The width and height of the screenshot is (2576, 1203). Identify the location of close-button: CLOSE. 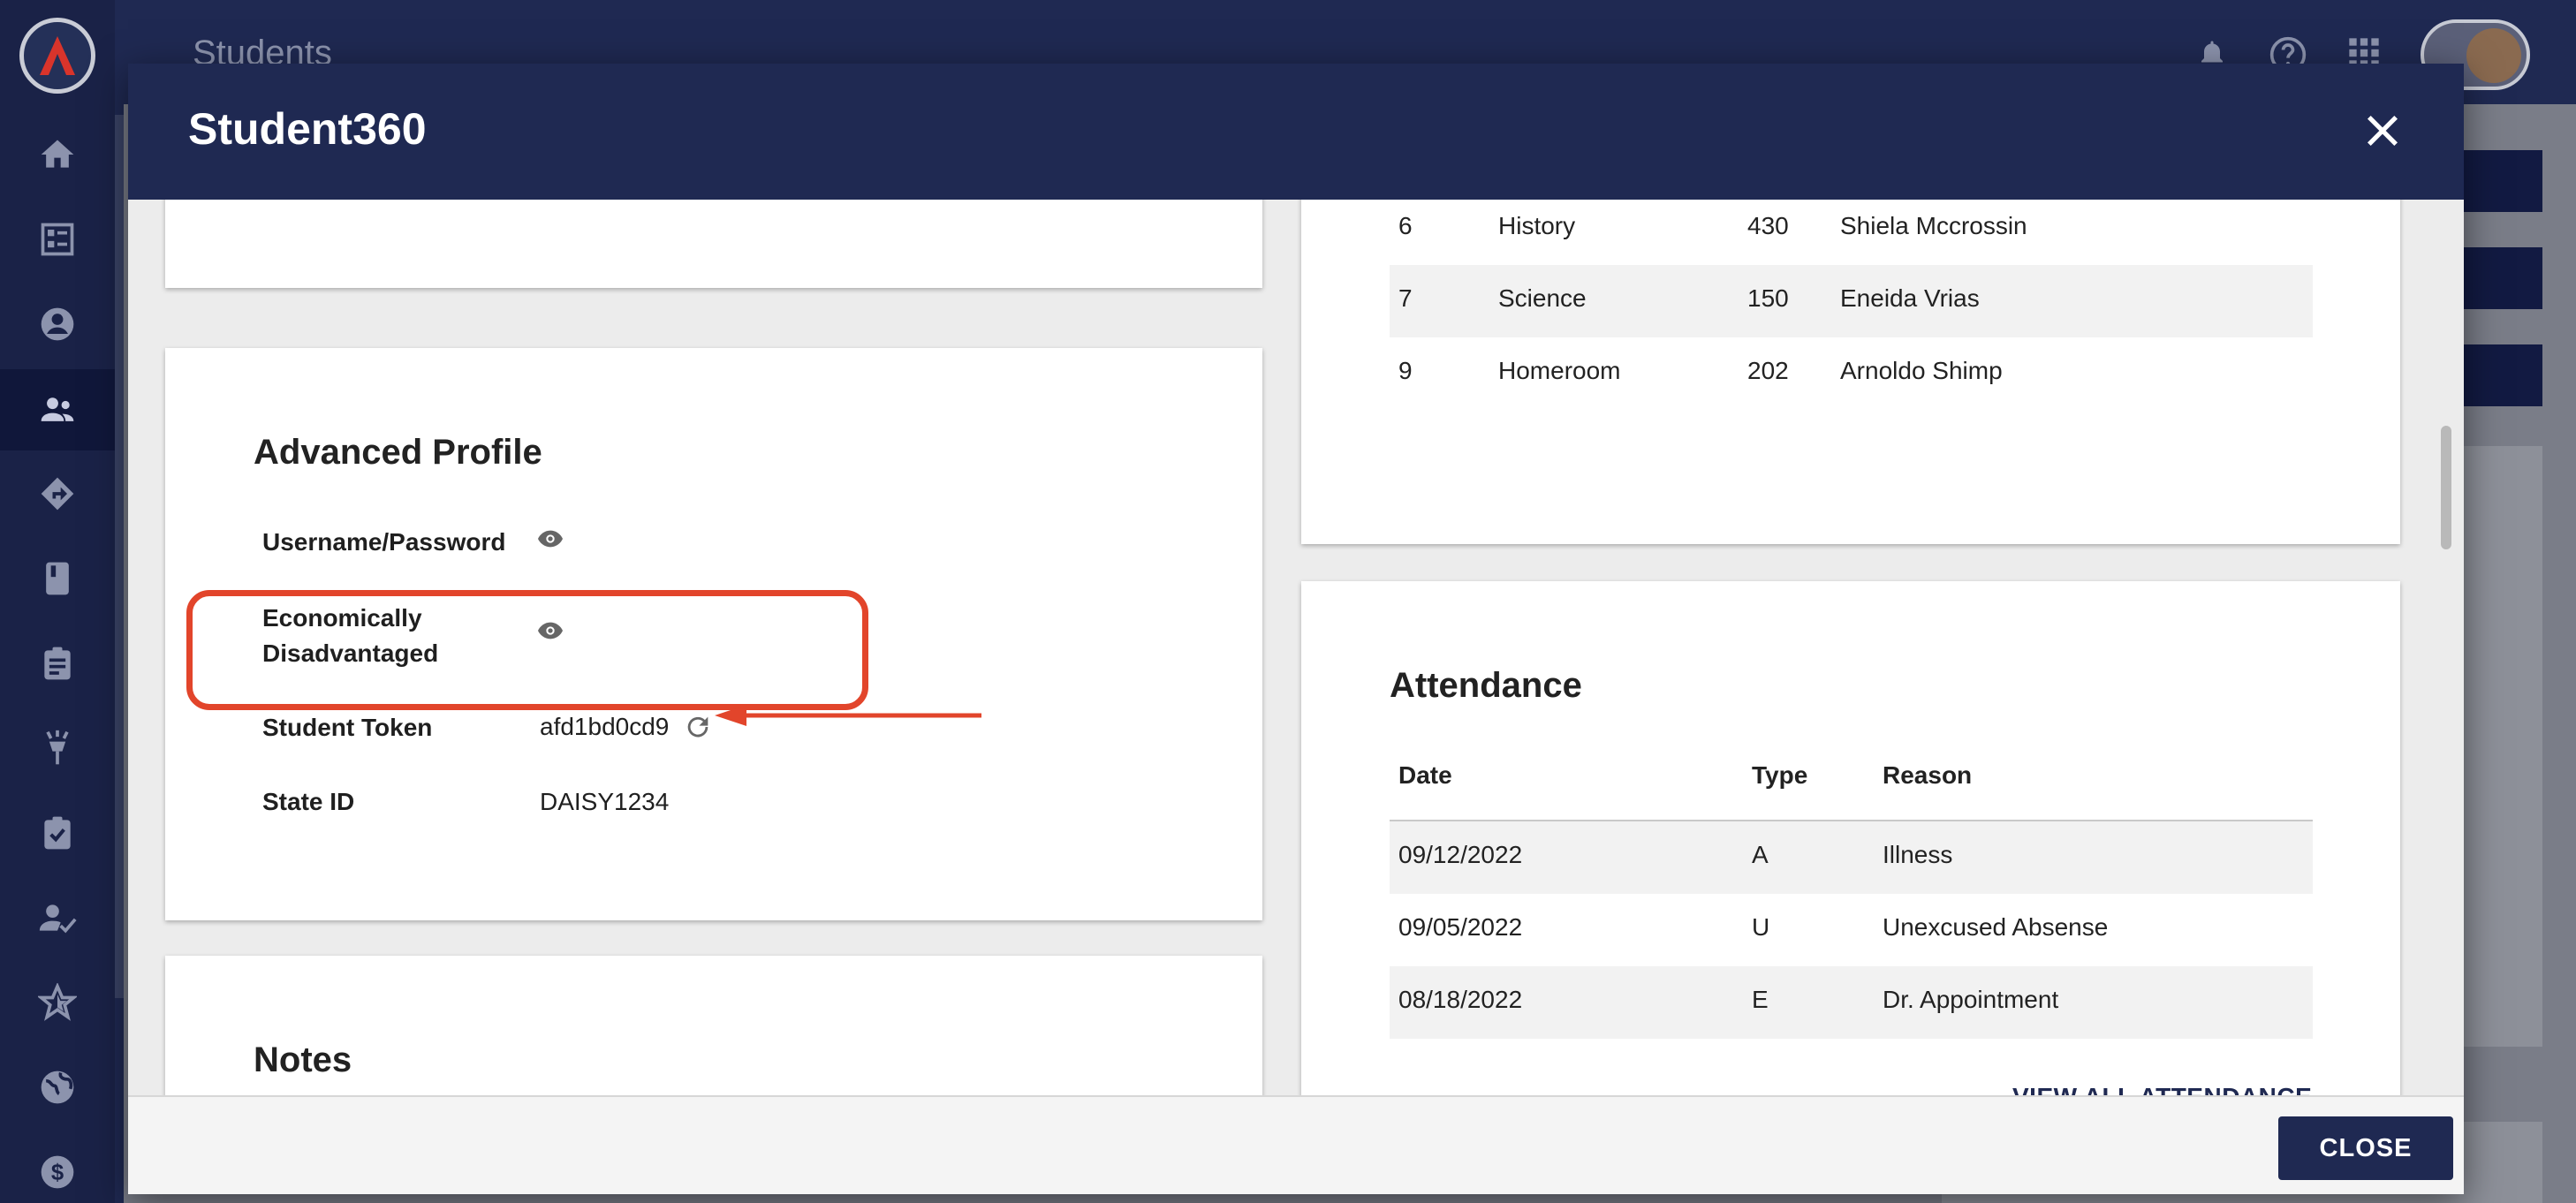
(2366, 1148).